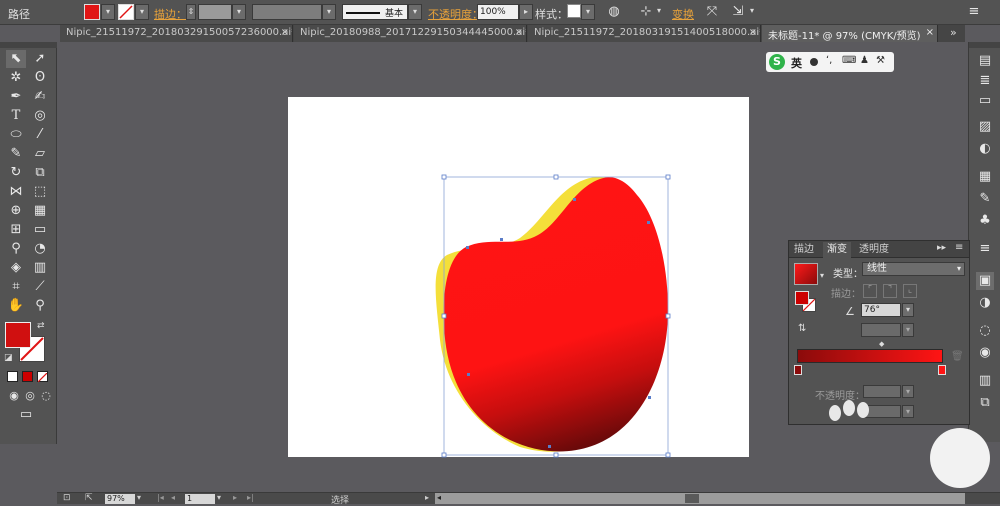 The image size is (1000, 506). What do you see at coordinates (250, 497) in the screenshot?
I see `last-artboard-icon: ▸|` at bounding box center [250, 497].